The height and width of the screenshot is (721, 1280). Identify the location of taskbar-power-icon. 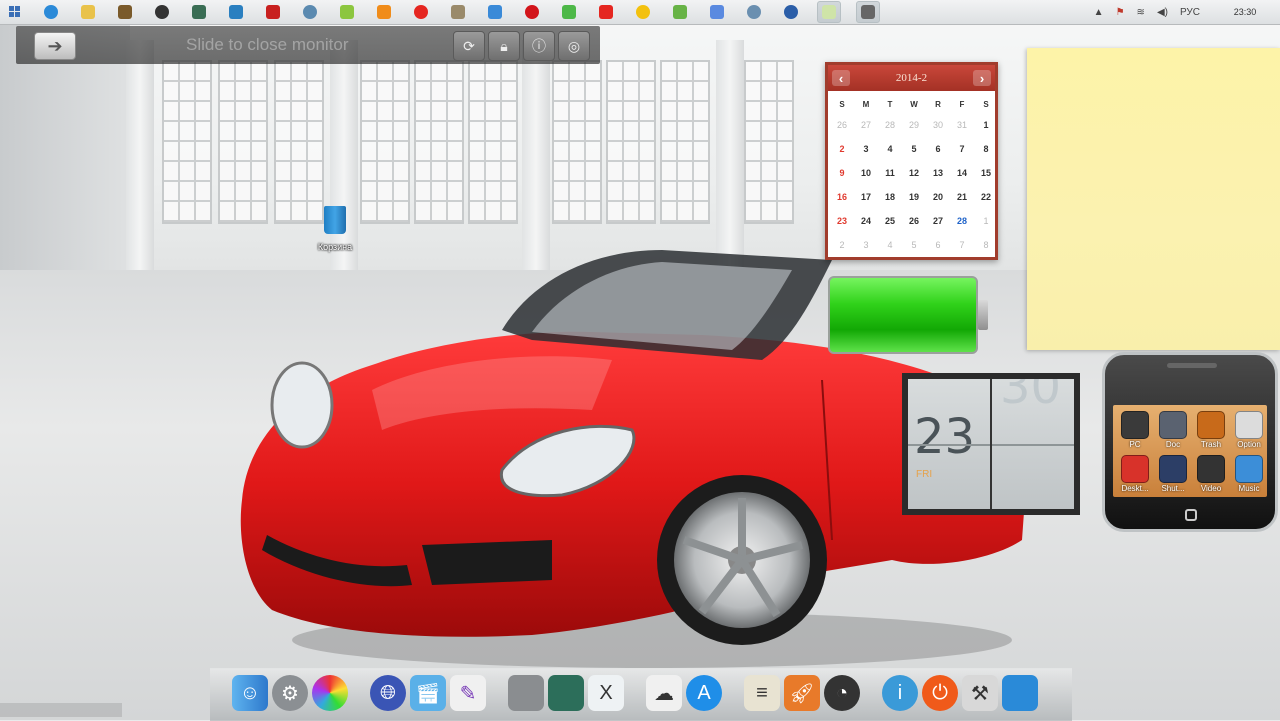
(273, 12).